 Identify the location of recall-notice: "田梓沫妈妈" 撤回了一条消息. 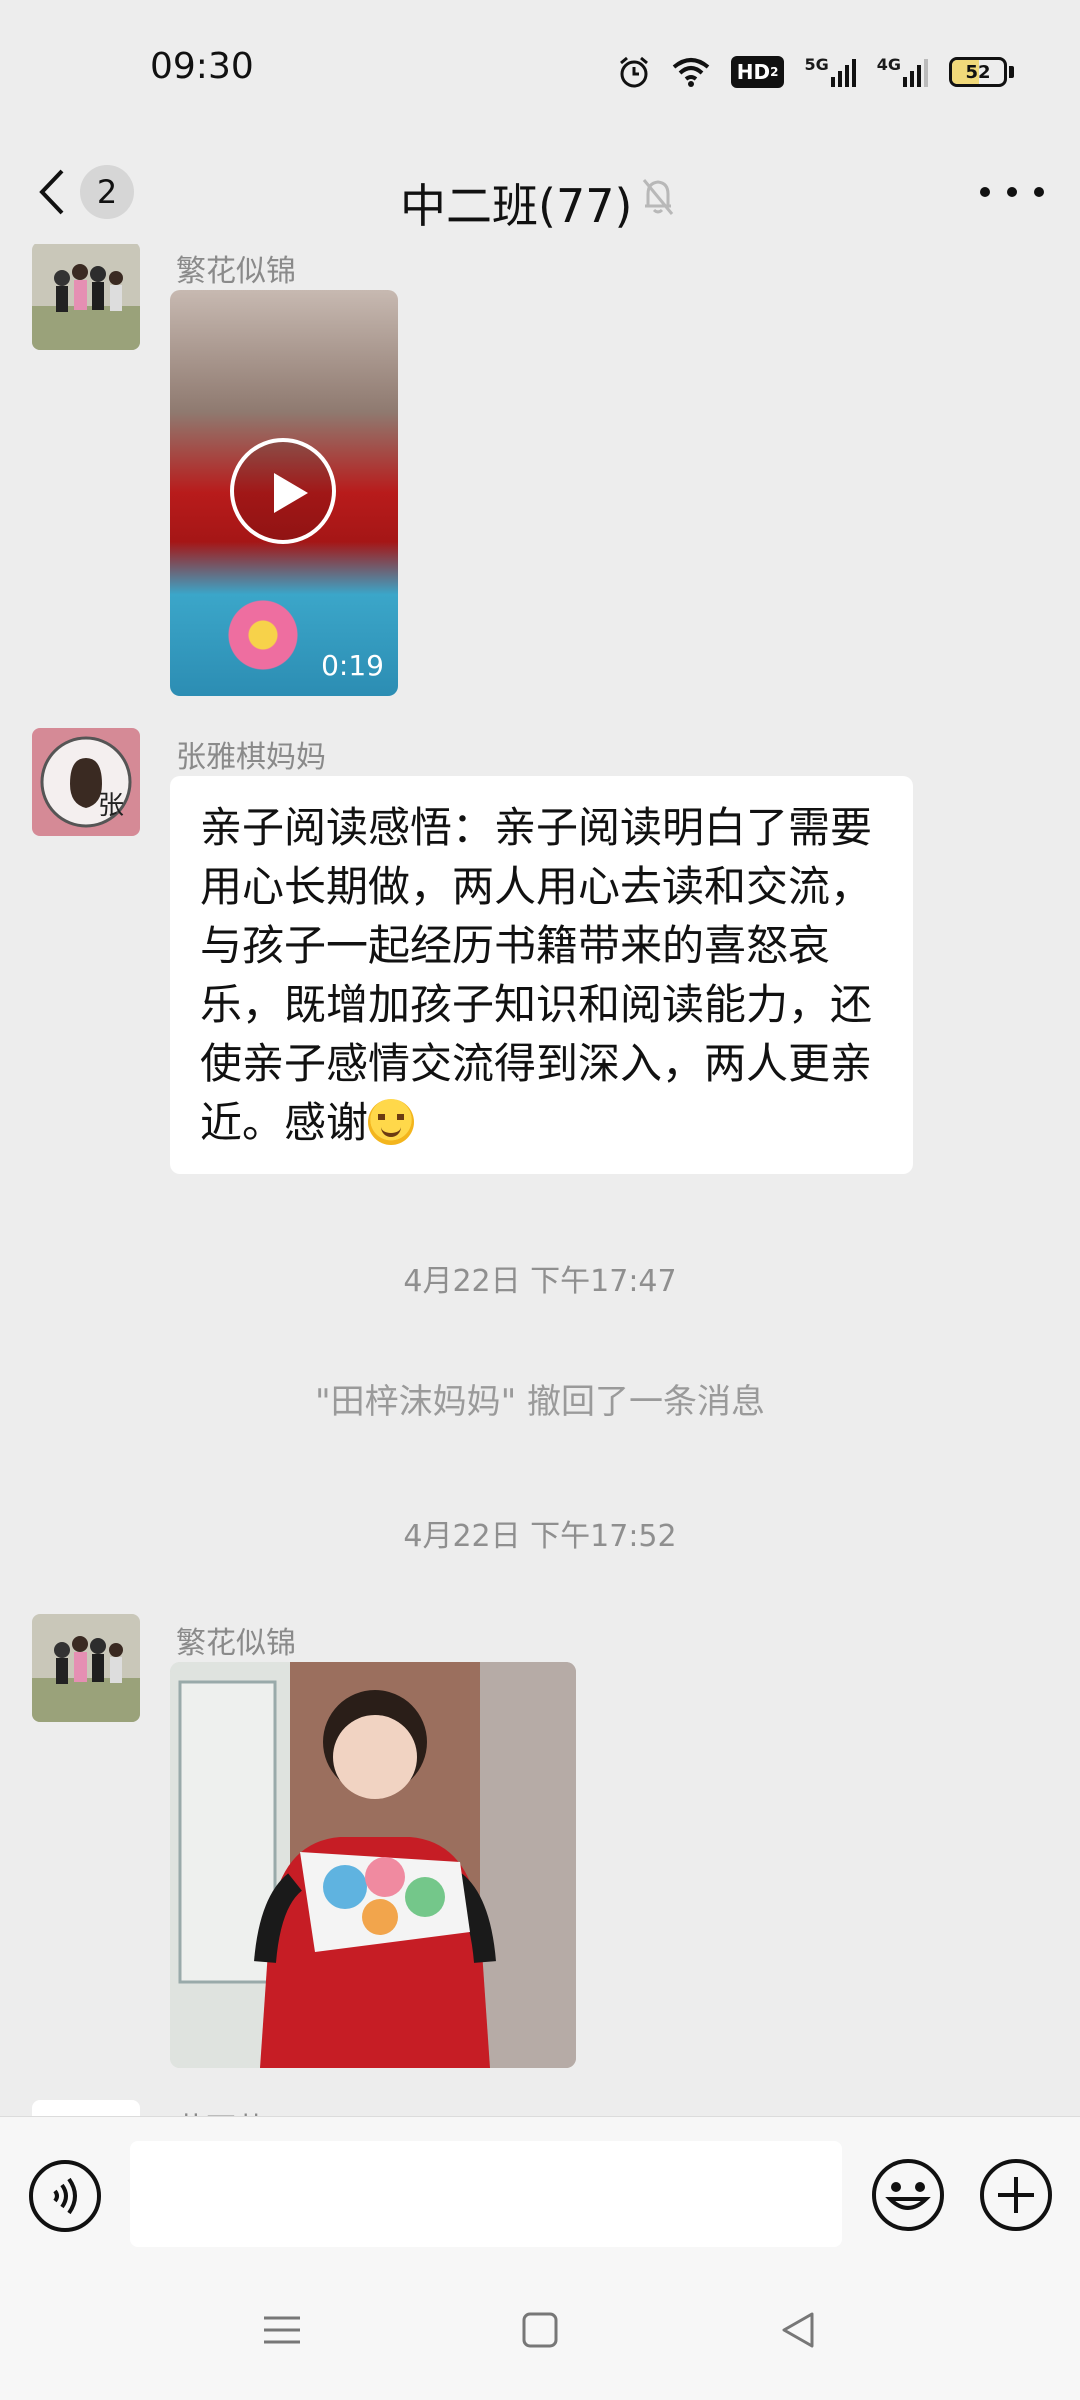
(540, 1402).